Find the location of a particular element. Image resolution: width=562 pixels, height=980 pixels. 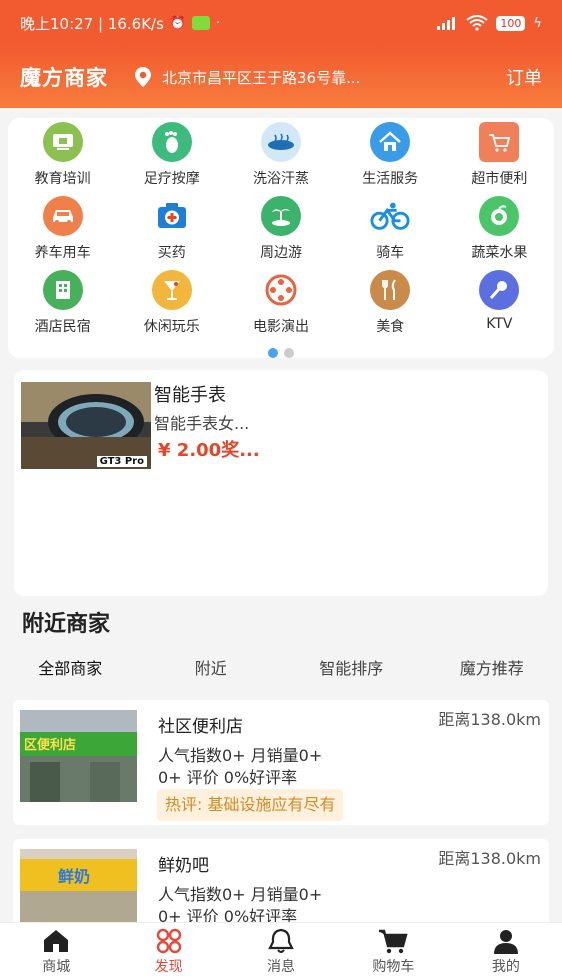

tab-cart: 购物车 is located at coordinates (393, 951).